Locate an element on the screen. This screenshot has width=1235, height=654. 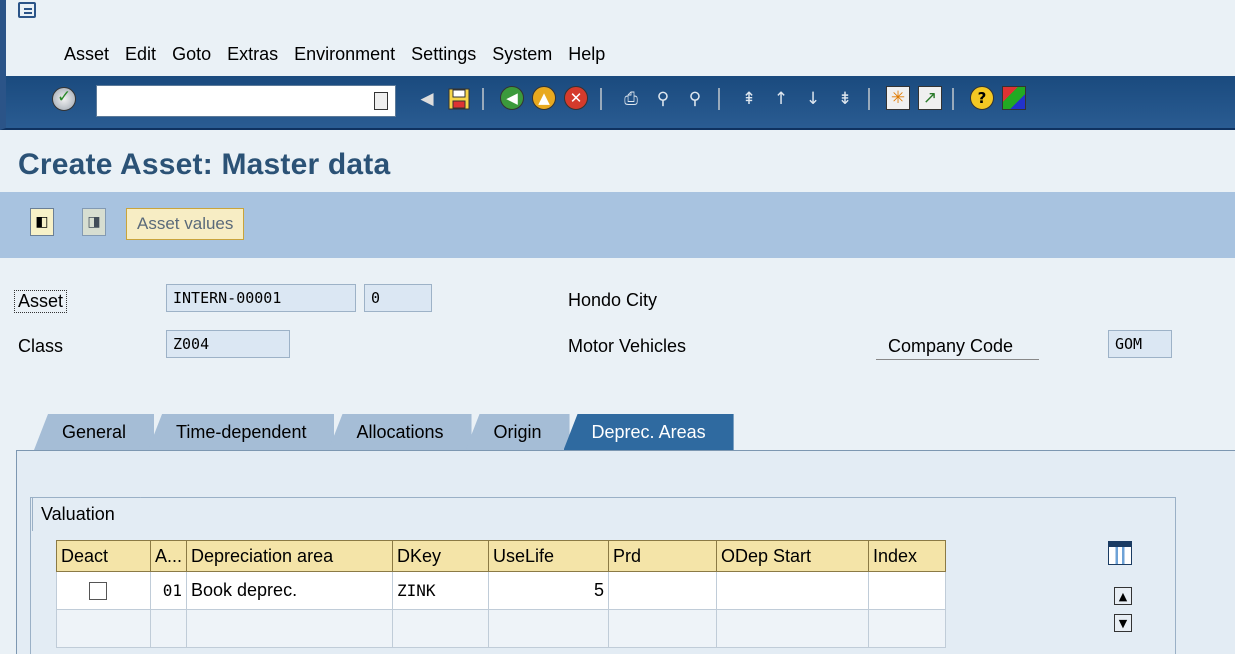
odep-start-cell is located at coordinates (792, 591).